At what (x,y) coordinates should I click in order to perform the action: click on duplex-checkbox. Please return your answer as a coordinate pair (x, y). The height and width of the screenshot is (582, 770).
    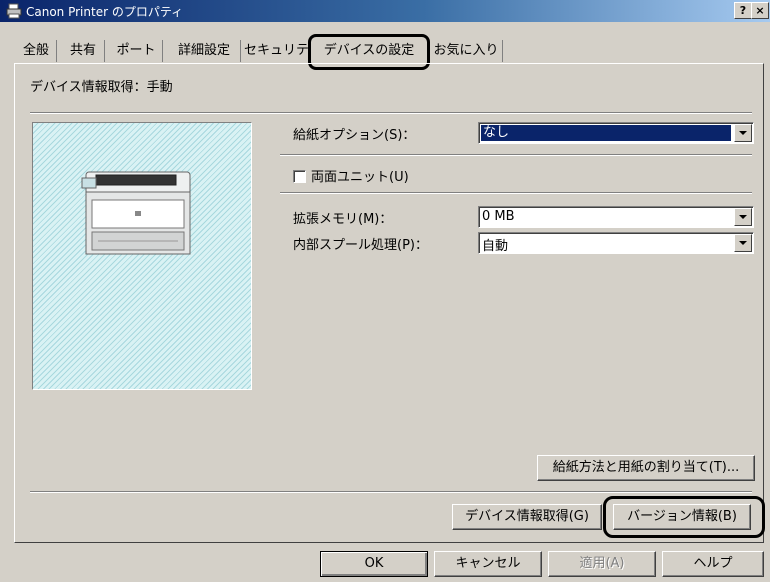
    Looking at the image, I should click on (299, 176).